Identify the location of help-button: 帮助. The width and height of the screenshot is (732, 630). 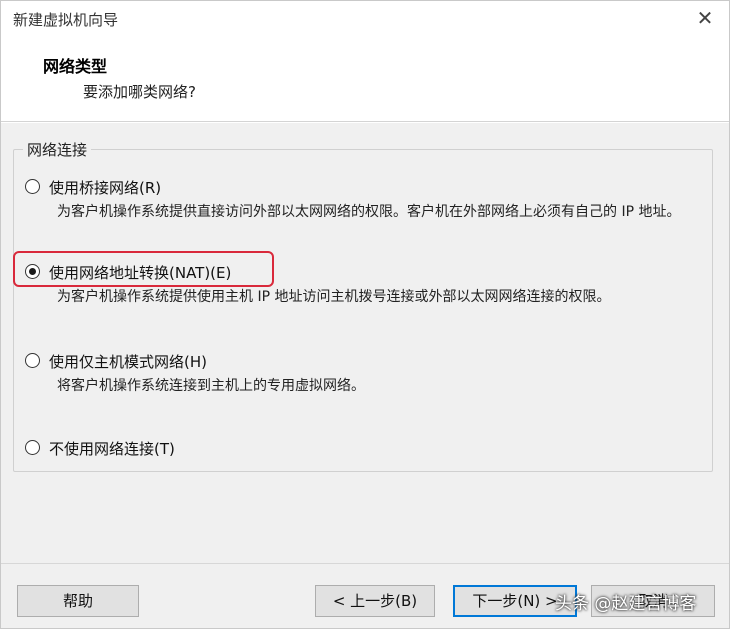
(78, 601).